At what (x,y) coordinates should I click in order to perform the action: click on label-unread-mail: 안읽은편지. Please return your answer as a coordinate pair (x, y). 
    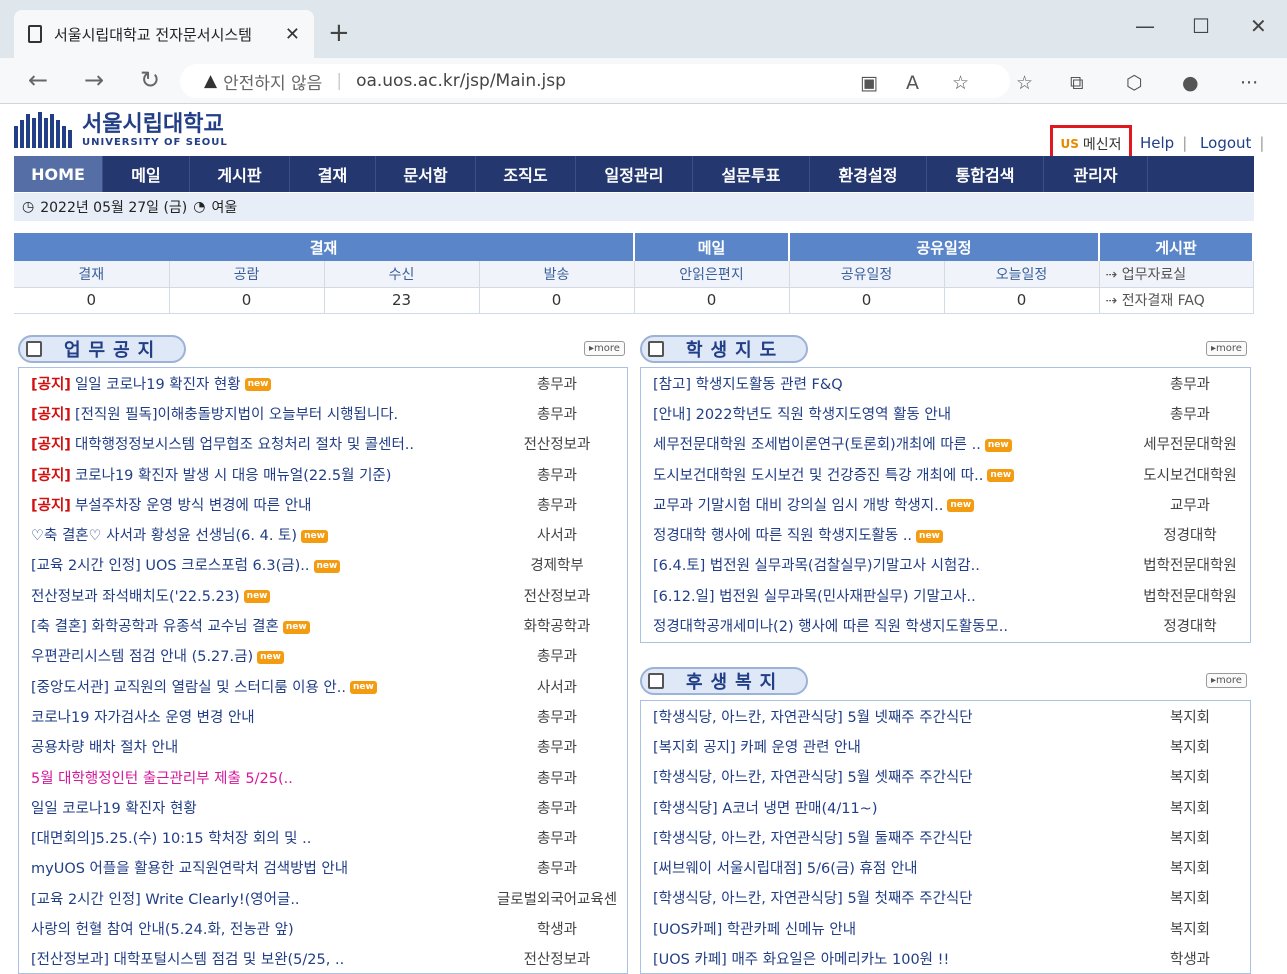
    Looking at the image, I should click on (712, 274).